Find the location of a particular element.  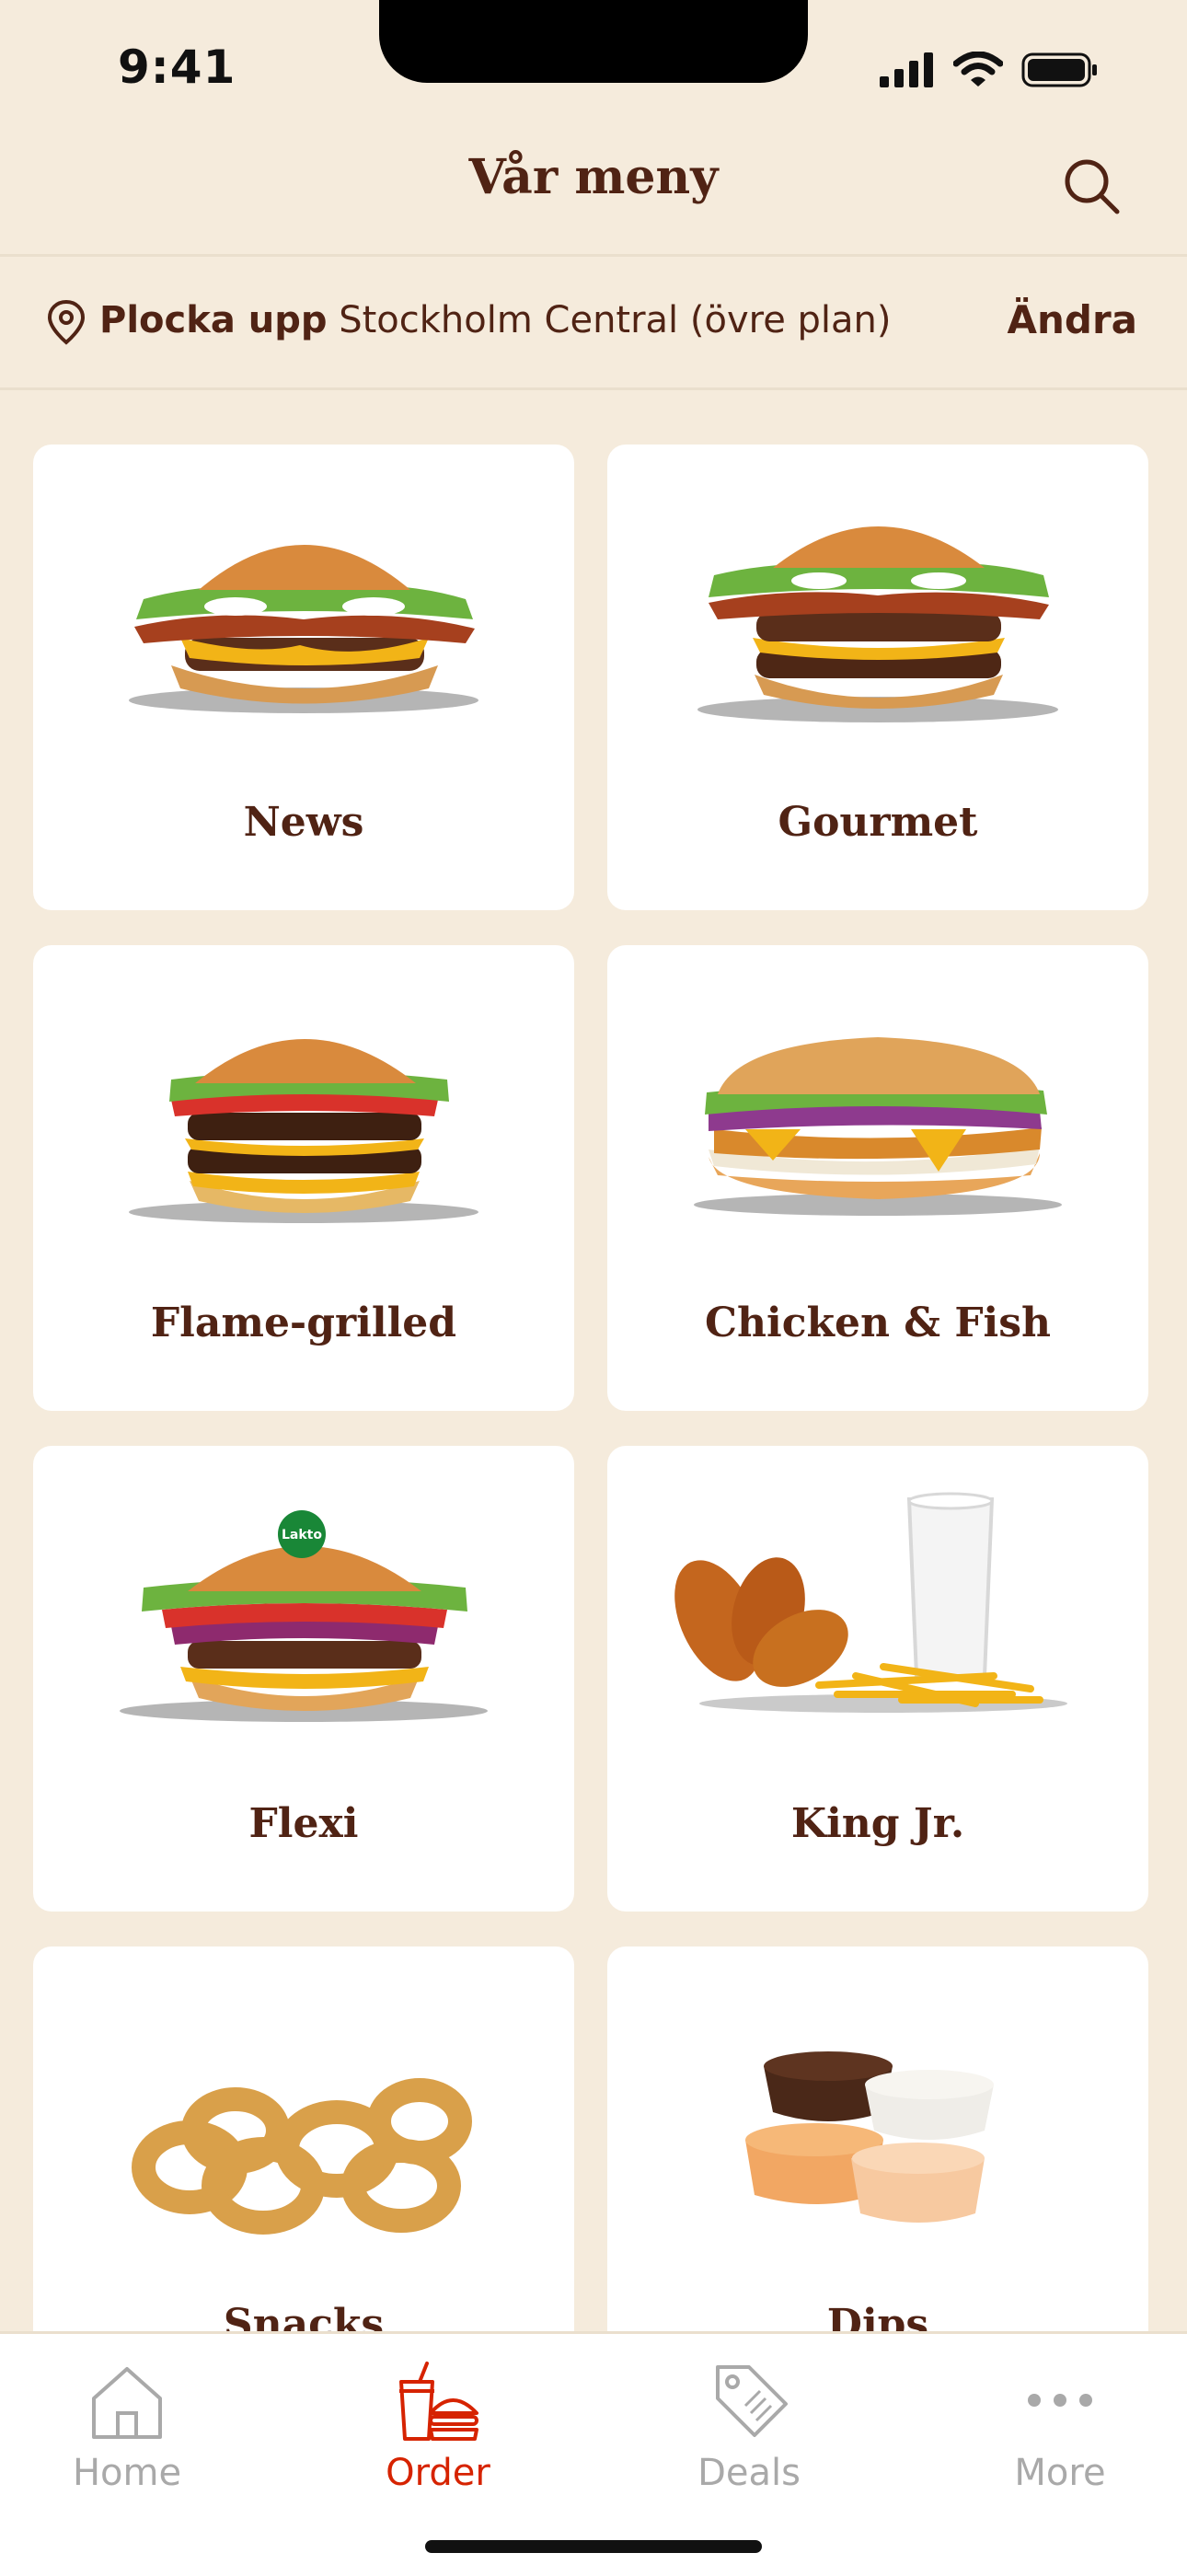

pickup-label: Plocka upp is located at coordinates (213, 320).